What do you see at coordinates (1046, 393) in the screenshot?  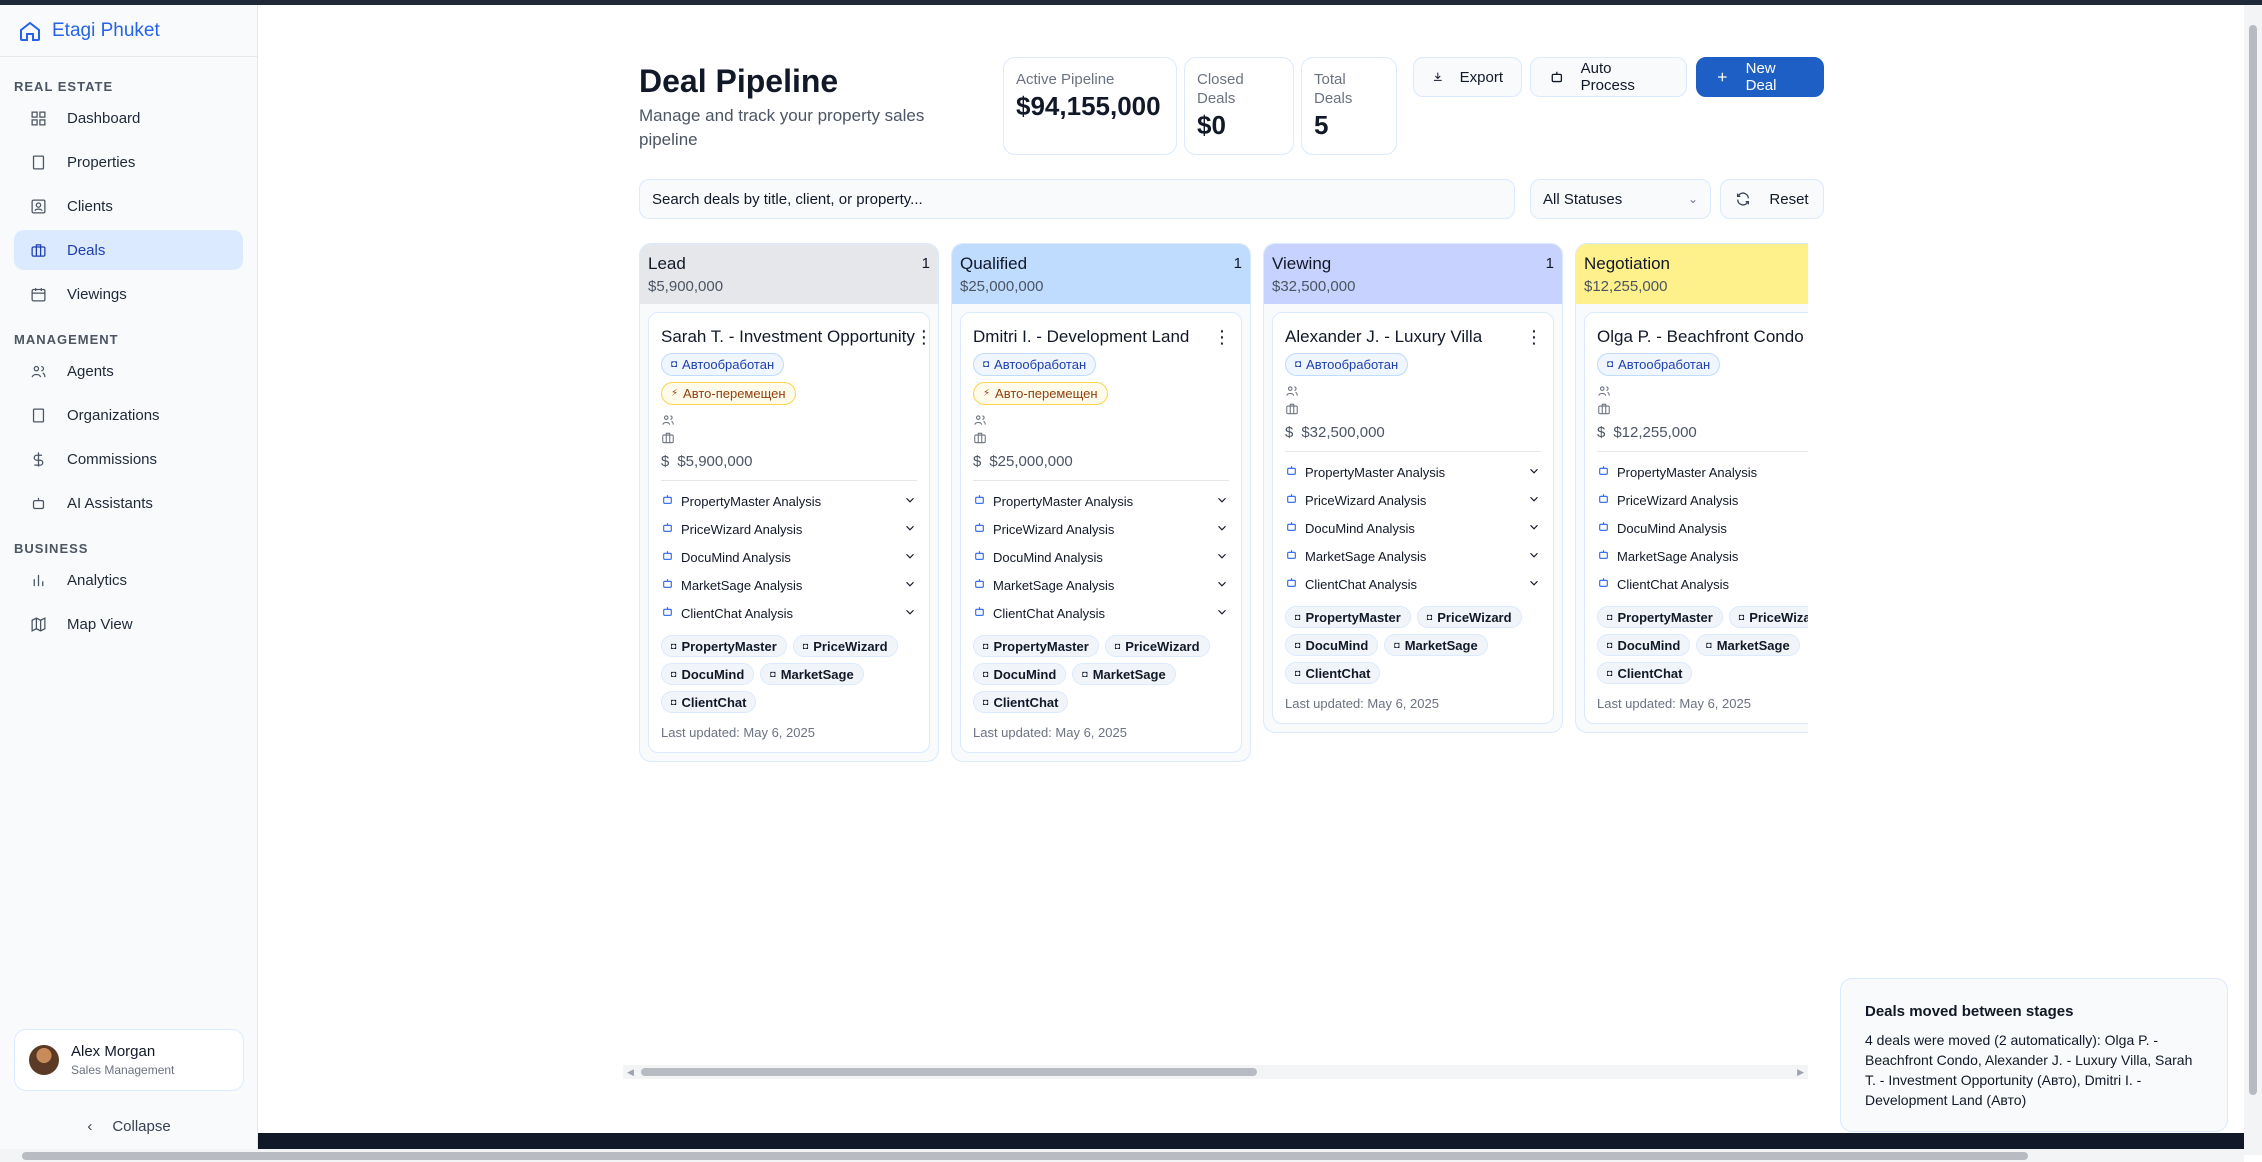 I see `badge-label: Авто-перемещен` at bounding box center [1046, 393].